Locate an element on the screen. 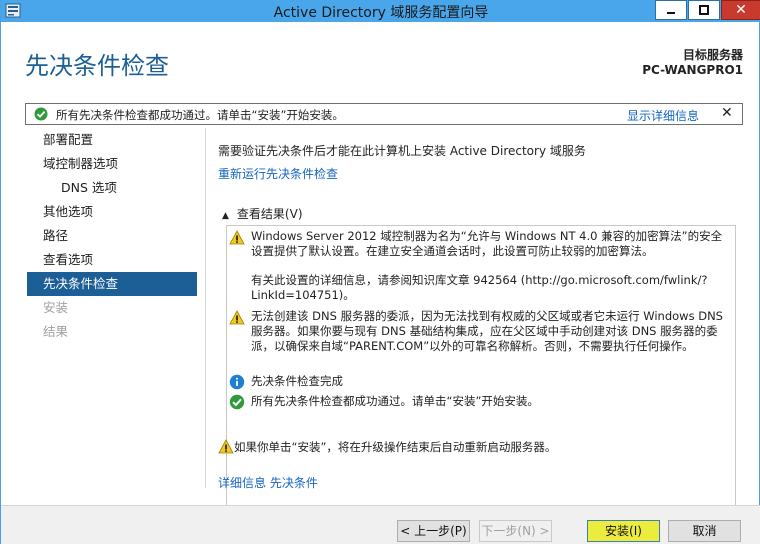 This screenshot has height=544, width=760. show-details-link: 显示详细信息 is located at coordinates (663, 115).